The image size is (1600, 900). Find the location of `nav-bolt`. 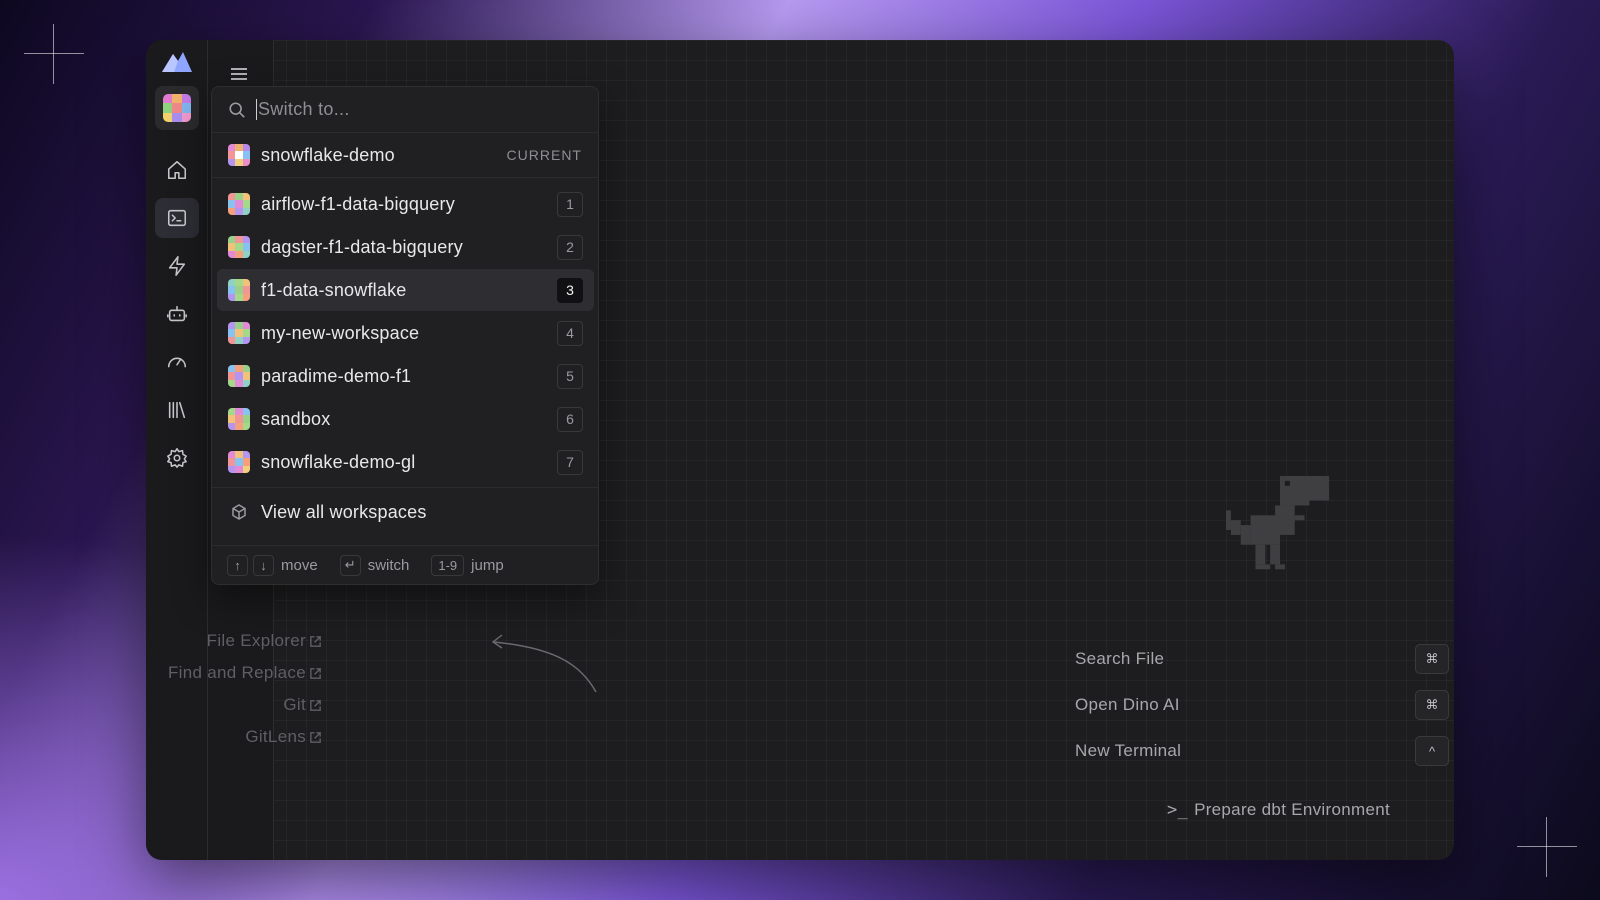

nav-bolt is located at coordinates (177, 266).